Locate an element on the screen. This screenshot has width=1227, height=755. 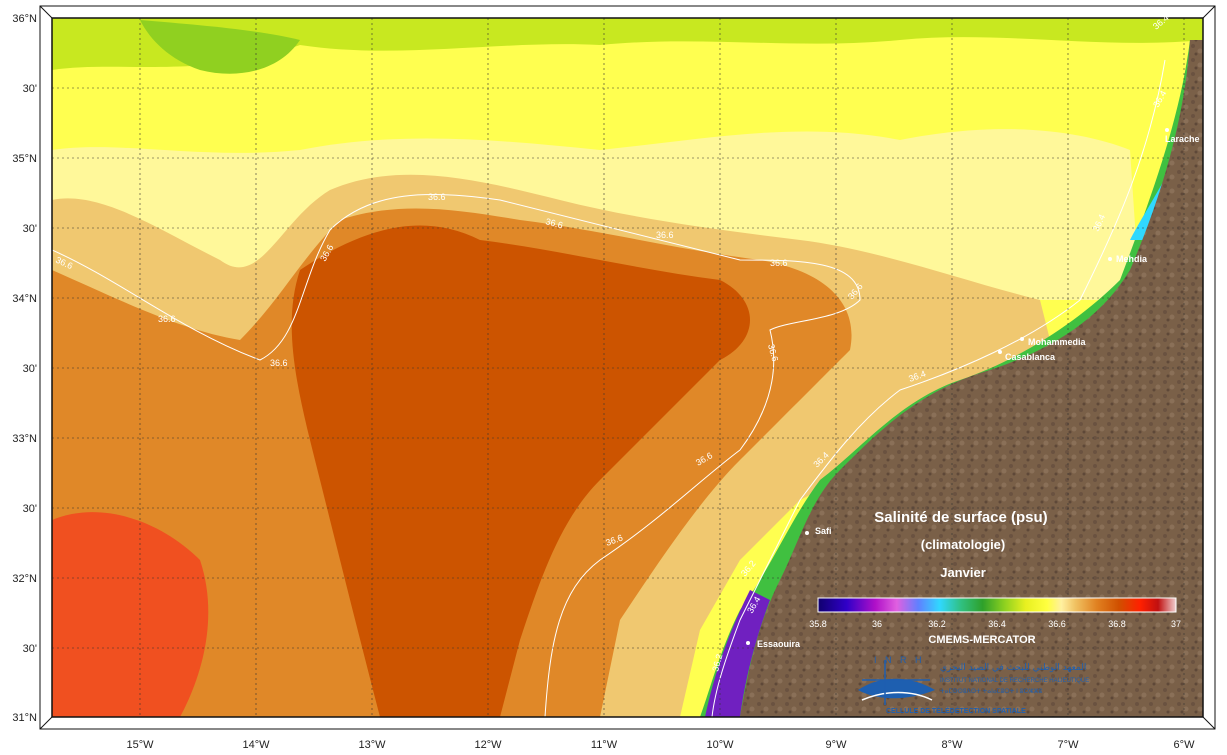
city-label-larache: Larache is located at coordinates (1182, 139).